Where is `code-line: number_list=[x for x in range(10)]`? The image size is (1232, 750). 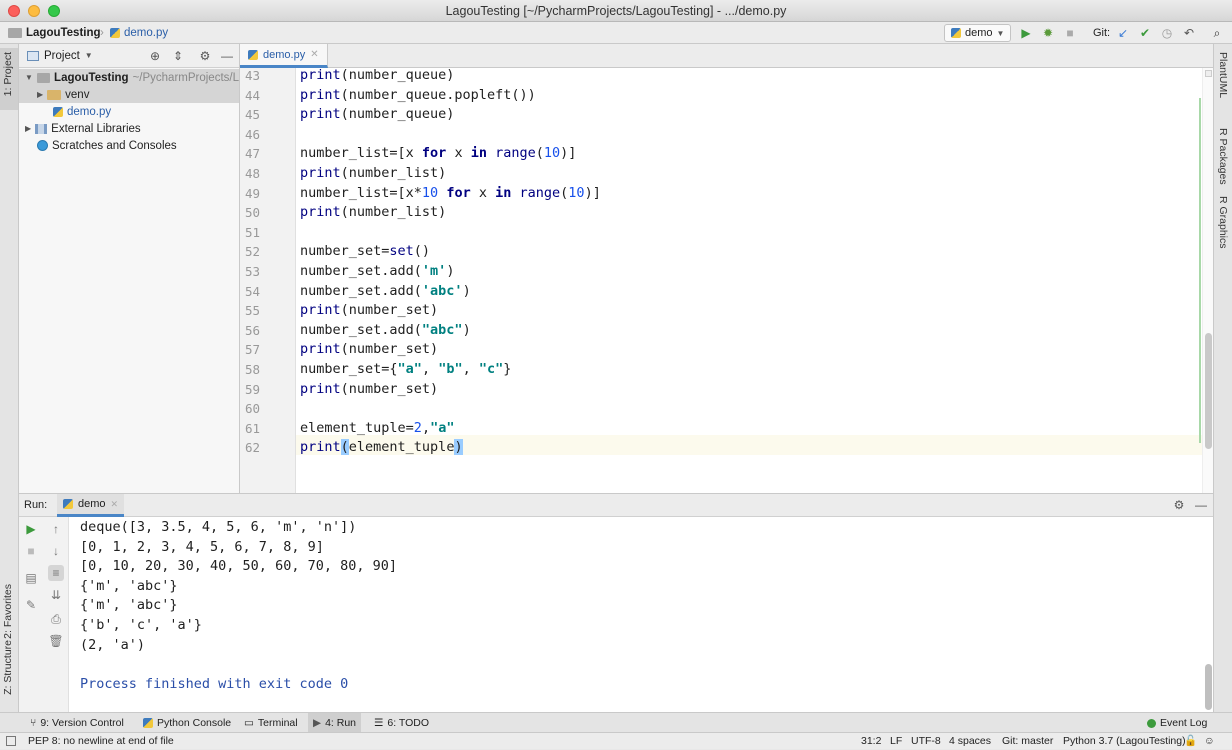 code-line: number_list=[x for x in range(10)] is located at coordinates (438, 154).